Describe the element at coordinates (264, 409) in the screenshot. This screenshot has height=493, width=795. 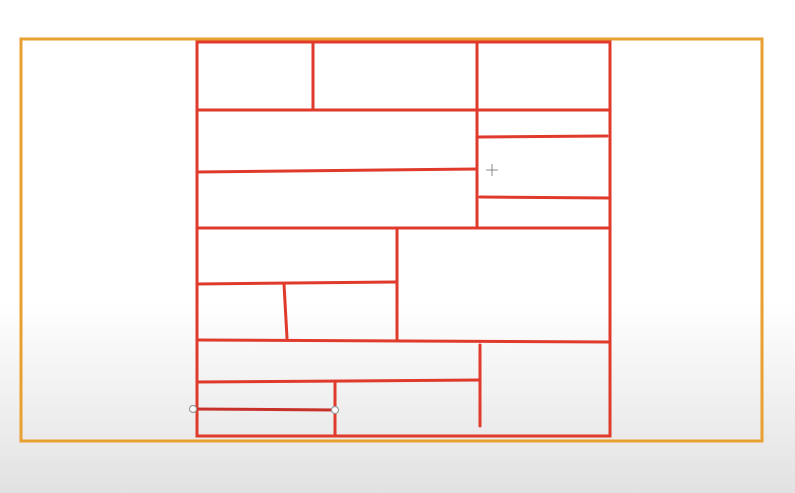
I see `selected-line` at that location.